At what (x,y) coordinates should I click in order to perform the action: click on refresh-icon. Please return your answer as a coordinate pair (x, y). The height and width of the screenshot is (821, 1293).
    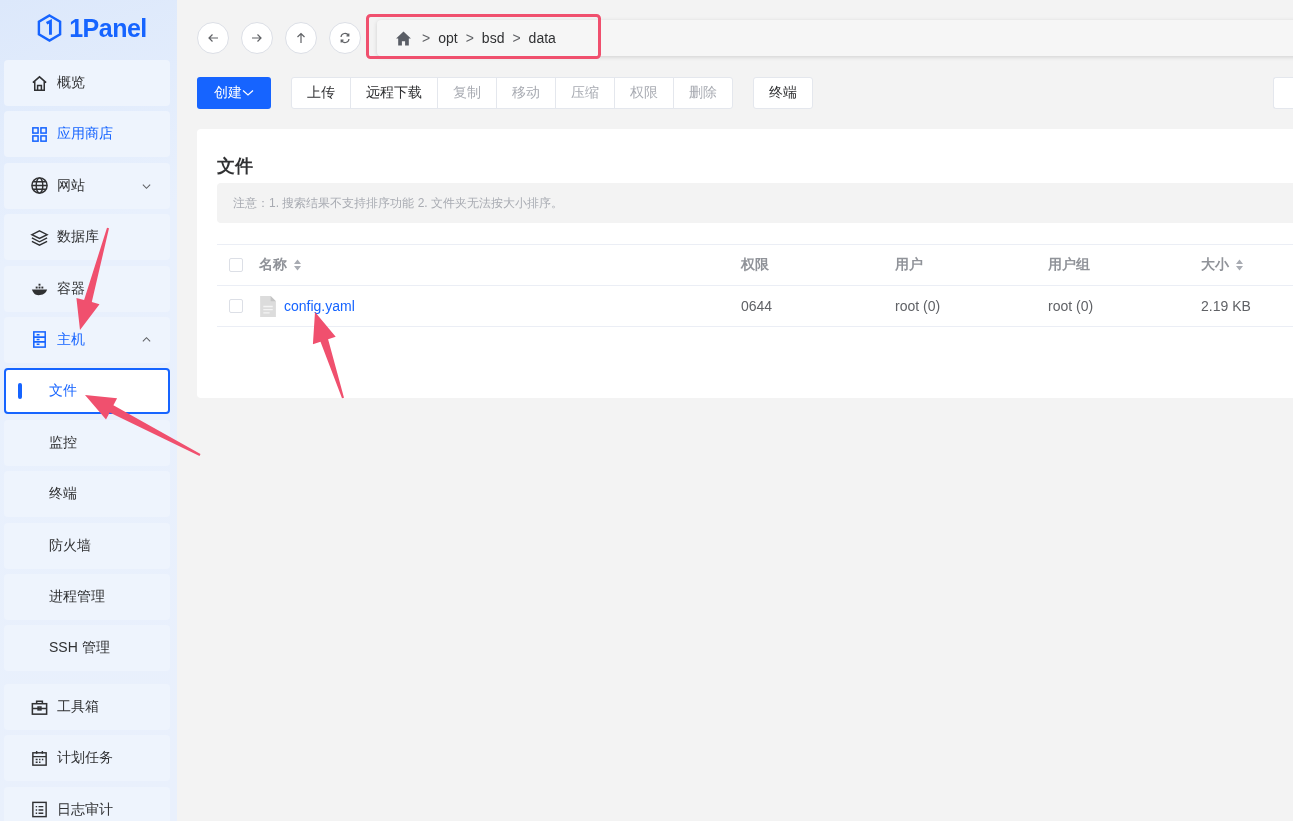
    Looking at the image, I should click on (345, 38).